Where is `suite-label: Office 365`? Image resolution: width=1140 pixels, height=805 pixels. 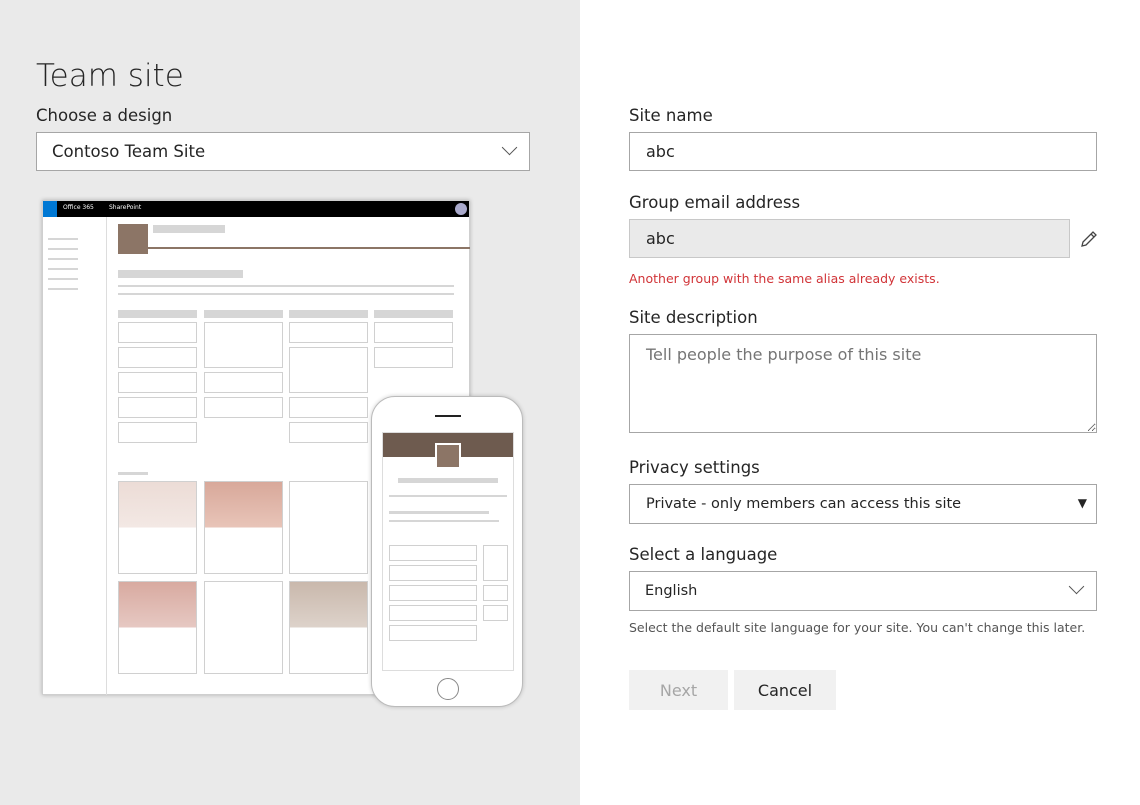
suite-label: Office 365 is located at coordinates (78, 207).